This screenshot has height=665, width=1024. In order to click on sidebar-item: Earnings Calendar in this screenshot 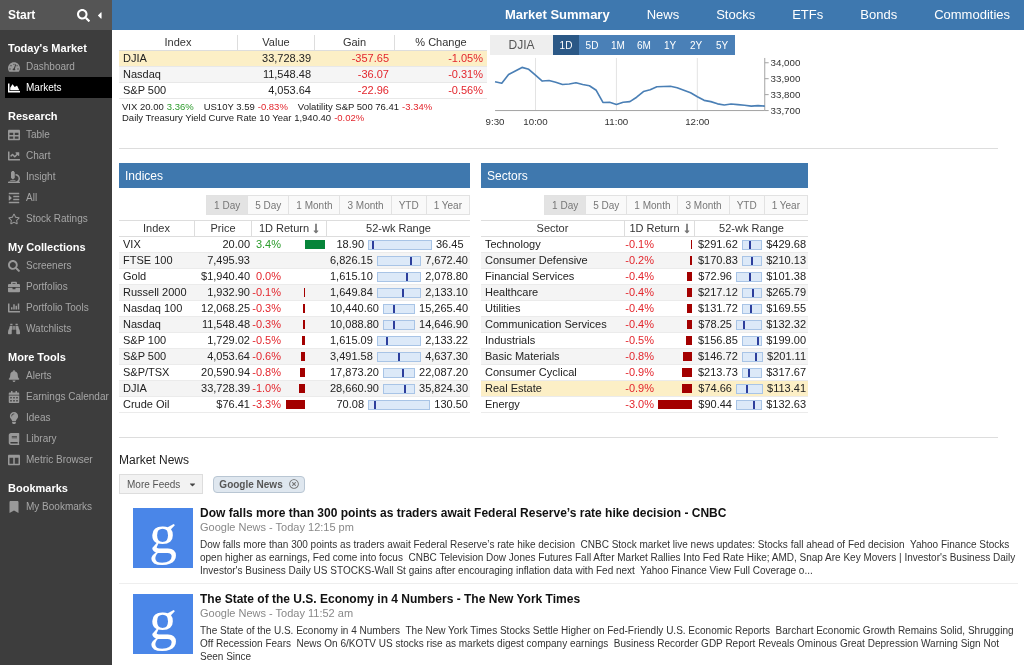, I will do `click(58, 396)`.